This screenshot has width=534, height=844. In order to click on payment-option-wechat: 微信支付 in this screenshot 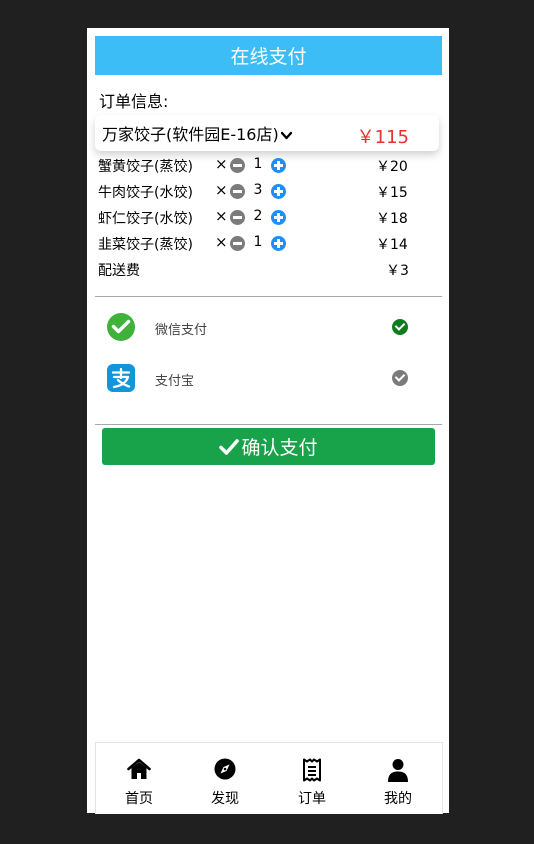, I will do `click(268, 327)`.